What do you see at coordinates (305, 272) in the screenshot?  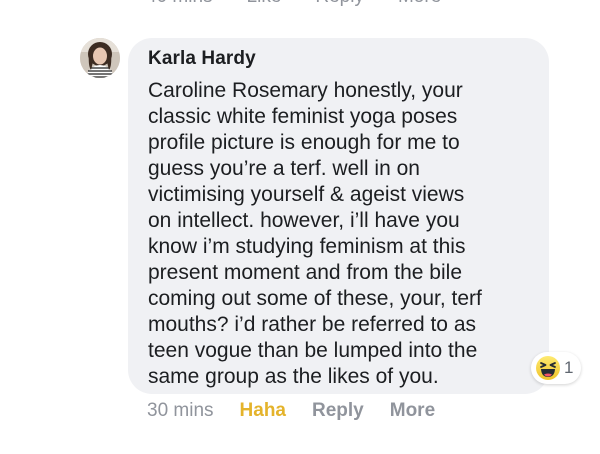 I see `comment-text-line: present moment and from the bile` at bounding box center [305, 272].